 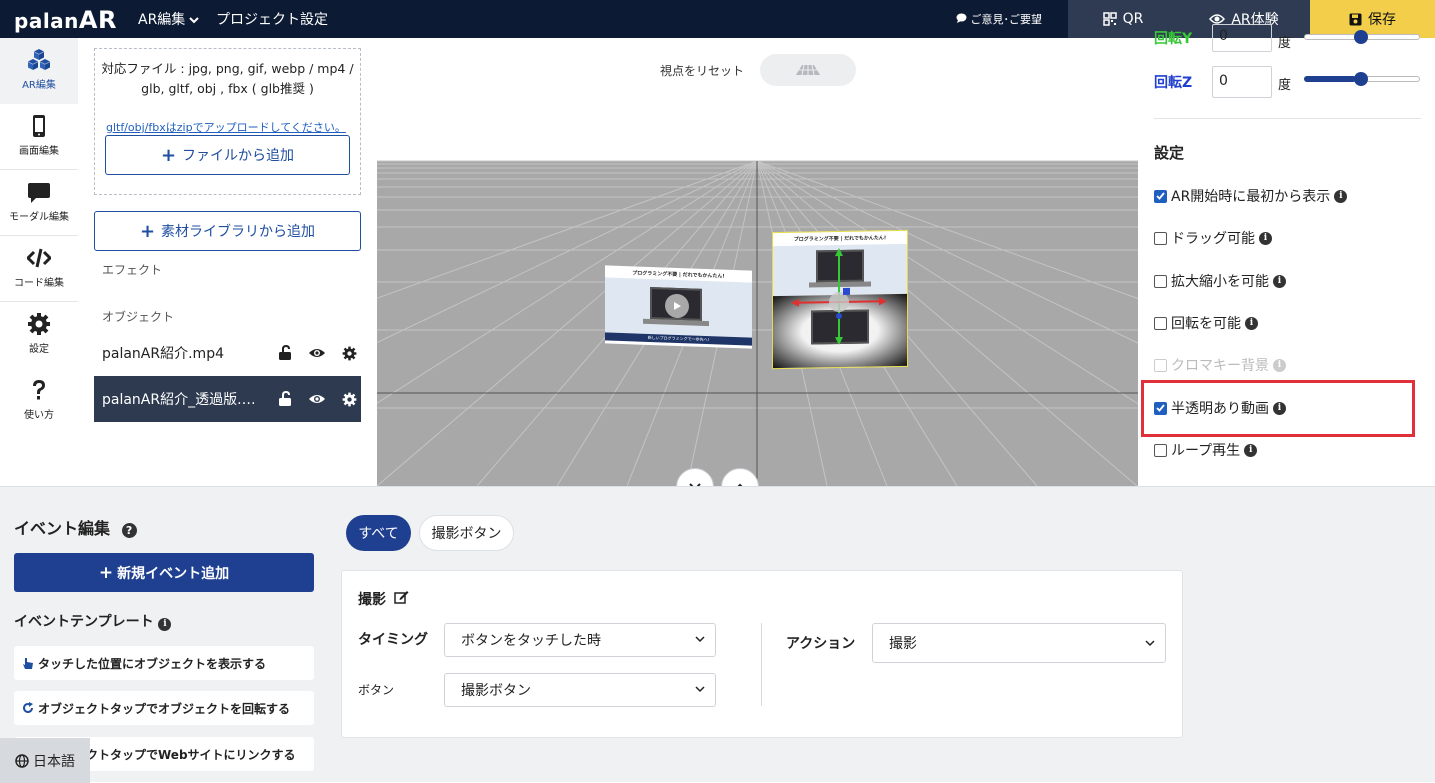 I want to click on timing-select: ボタンをタッチした時, so click(x=580, y=640).